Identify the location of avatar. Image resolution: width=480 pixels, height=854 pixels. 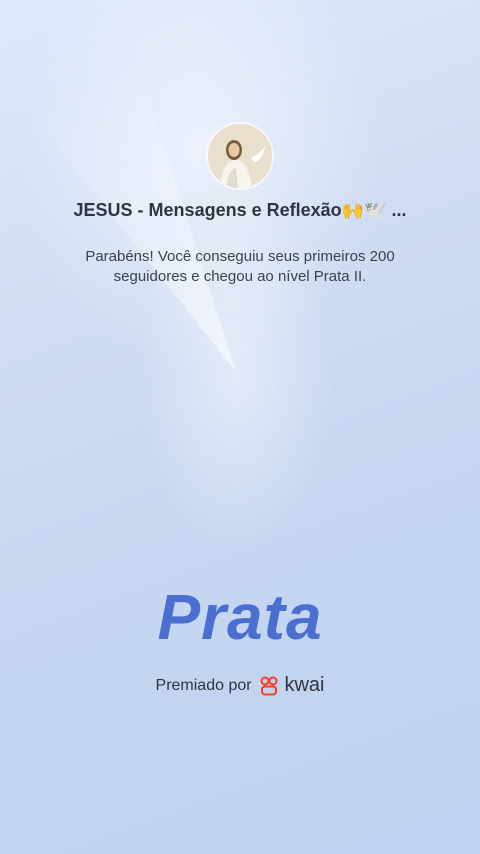
(240, 156).